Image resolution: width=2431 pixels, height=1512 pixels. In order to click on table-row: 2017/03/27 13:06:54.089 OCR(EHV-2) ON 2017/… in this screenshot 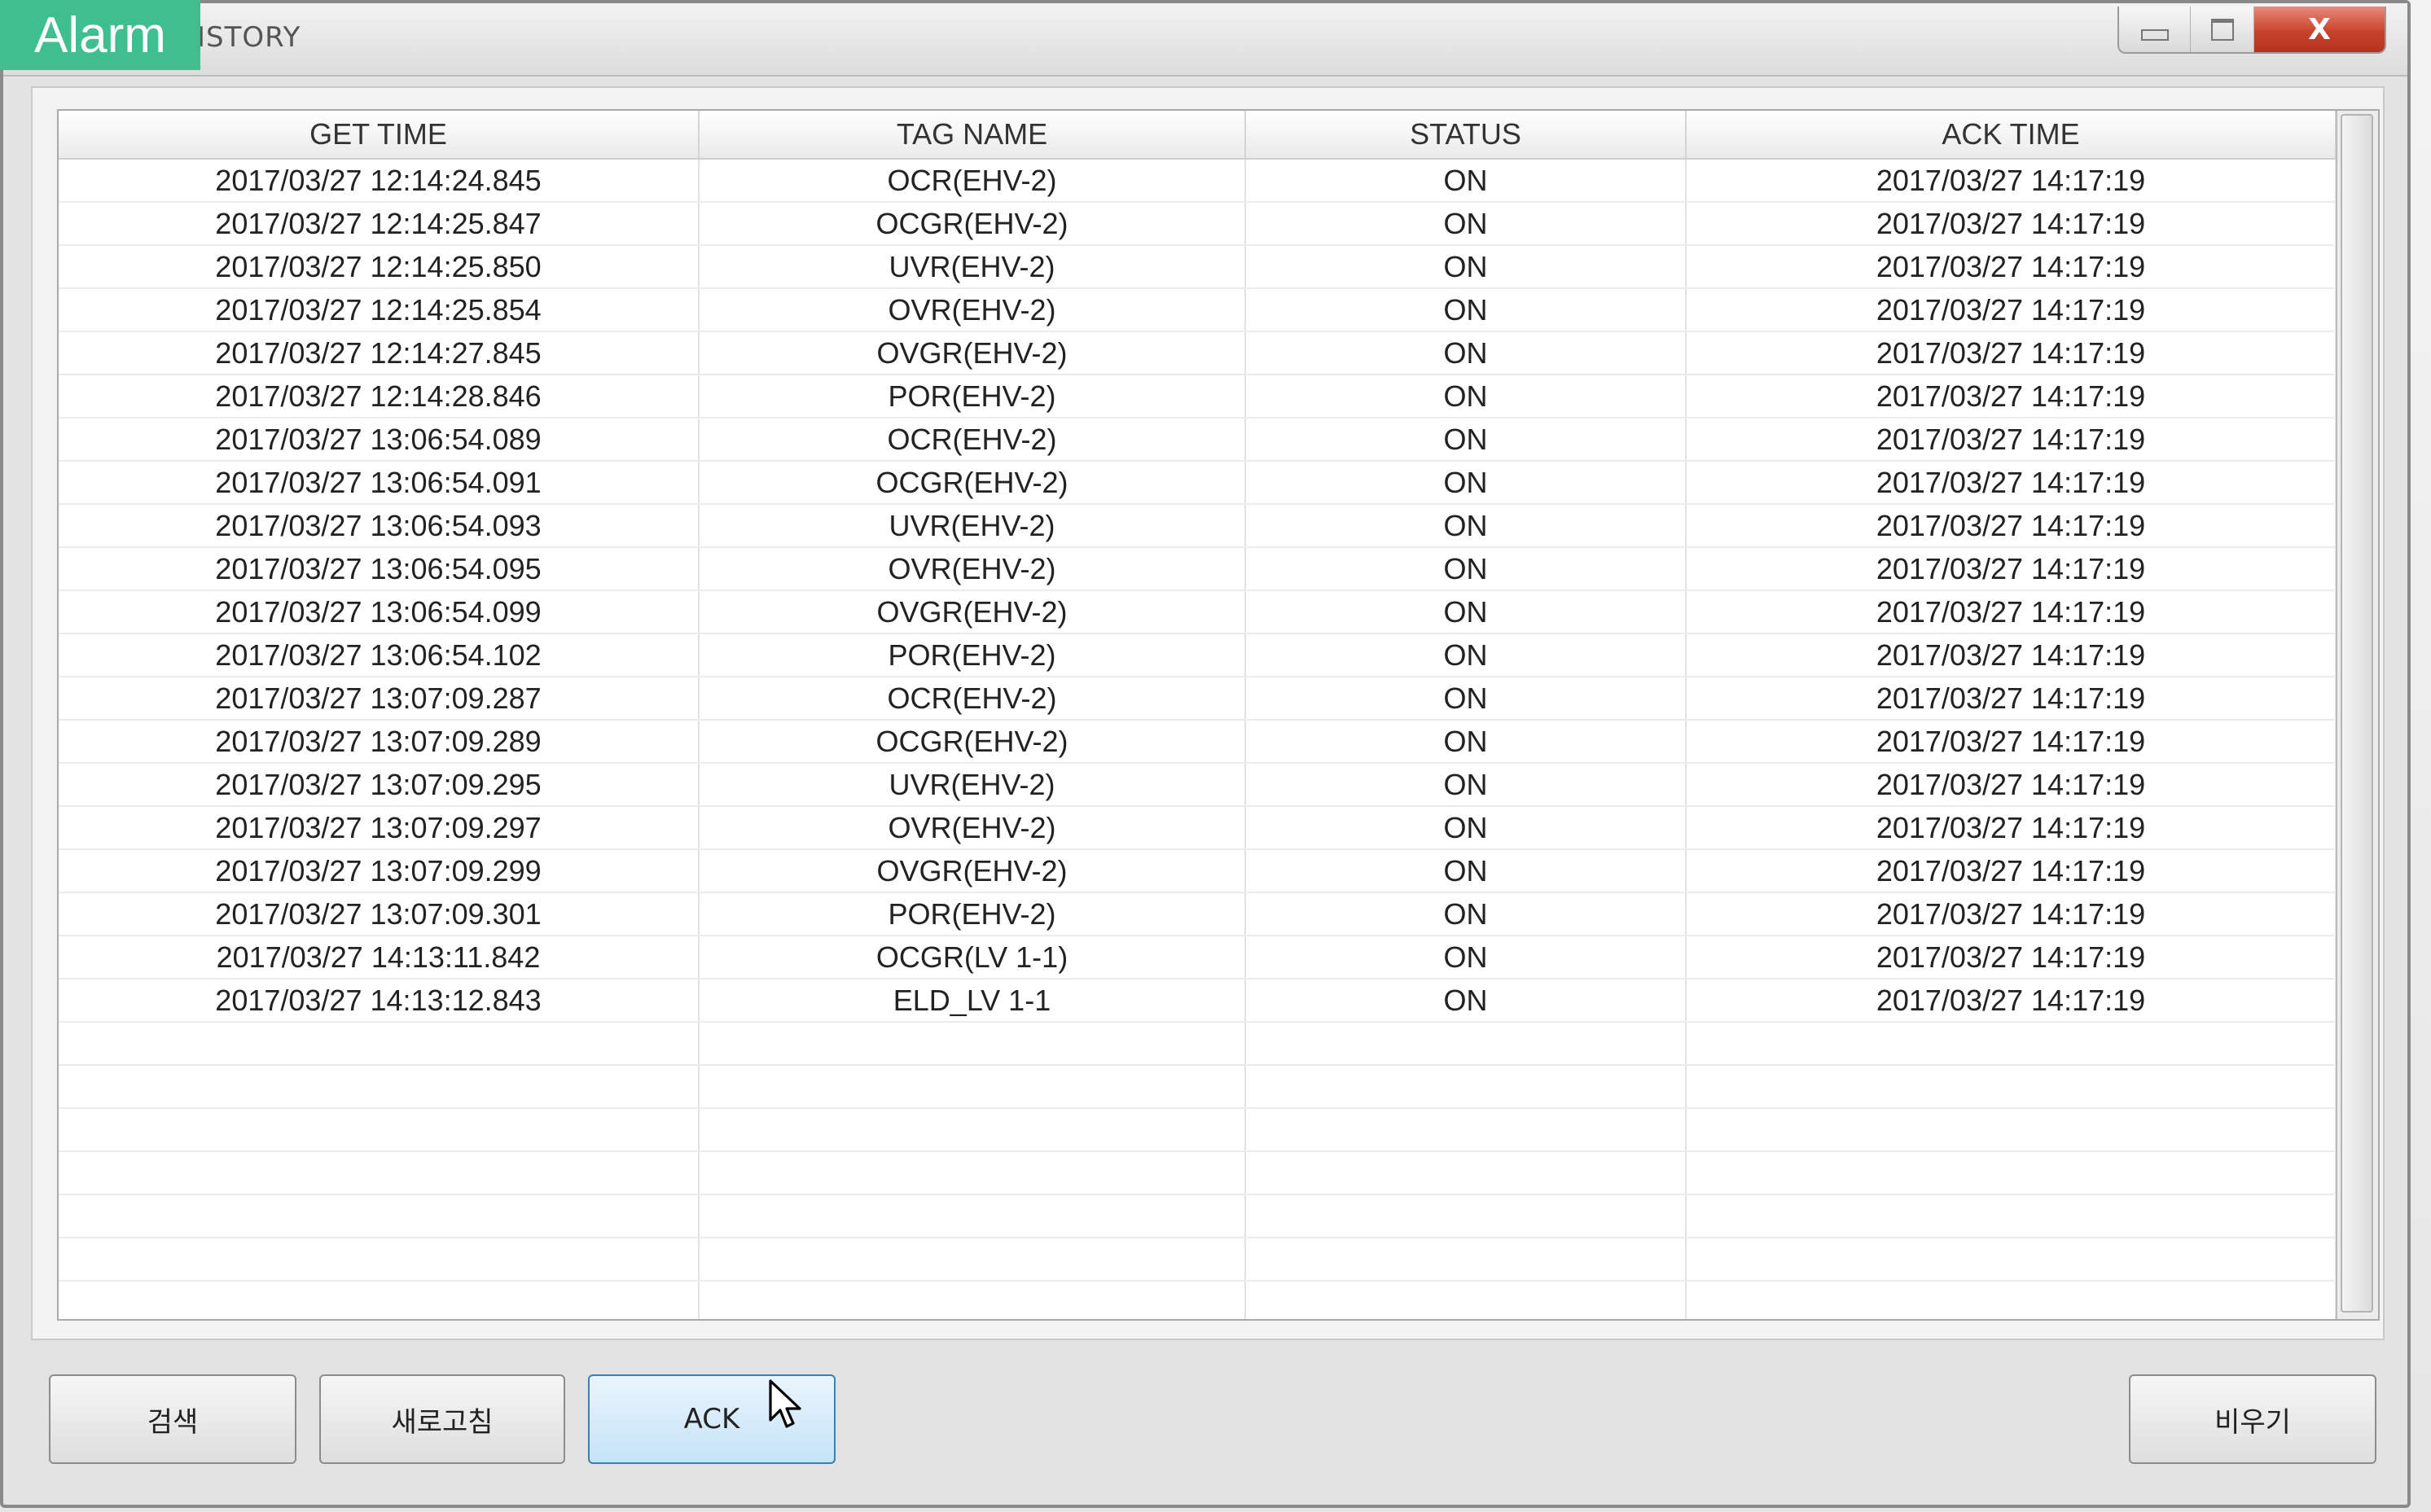, I will do `click(1198, 440)`.